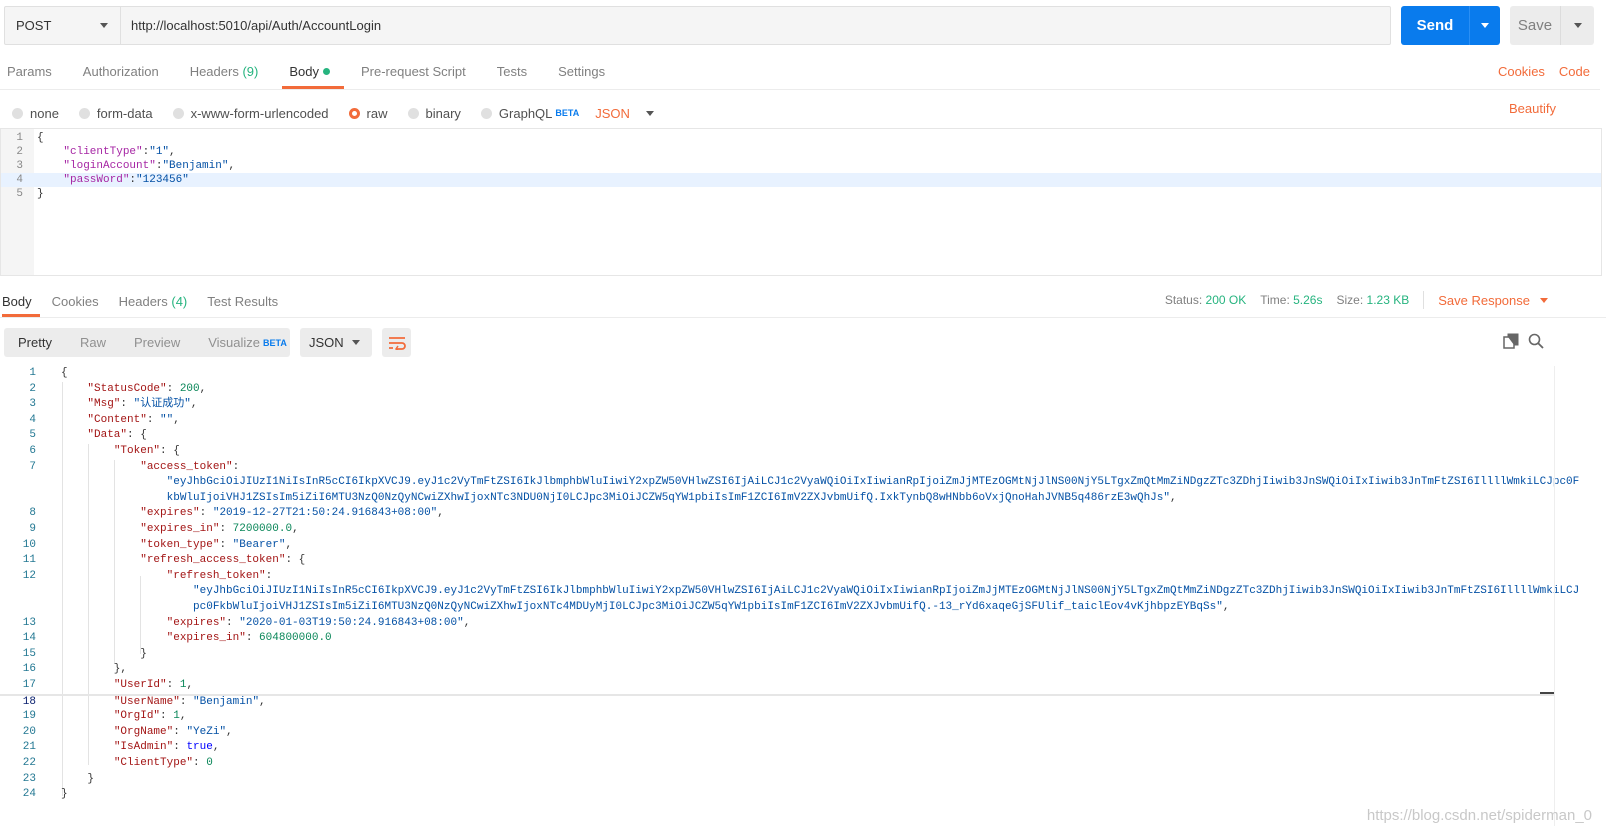 The height and width of the screenshot is (828, 1606). I want to click on line-number: 23, so click(29, 778).